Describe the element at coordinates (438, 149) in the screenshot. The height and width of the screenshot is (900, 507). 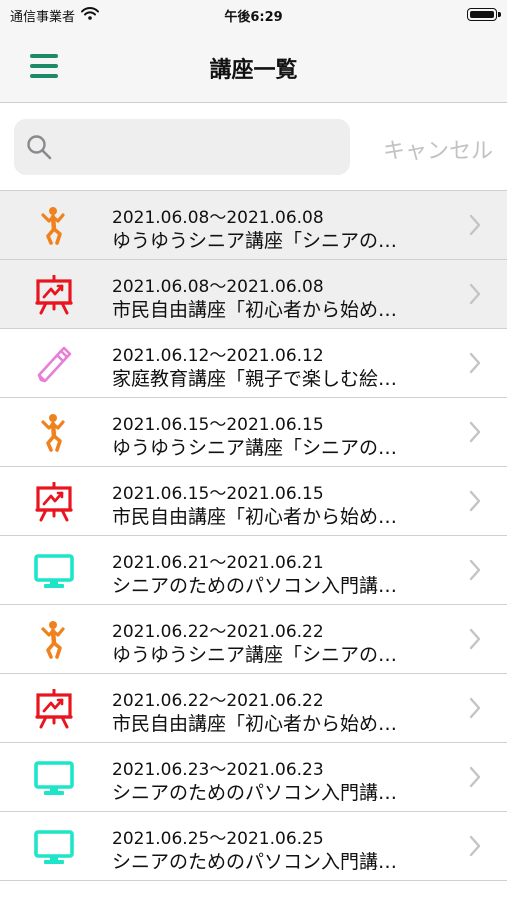
I see `cancel-button: キャンセル` at that location.